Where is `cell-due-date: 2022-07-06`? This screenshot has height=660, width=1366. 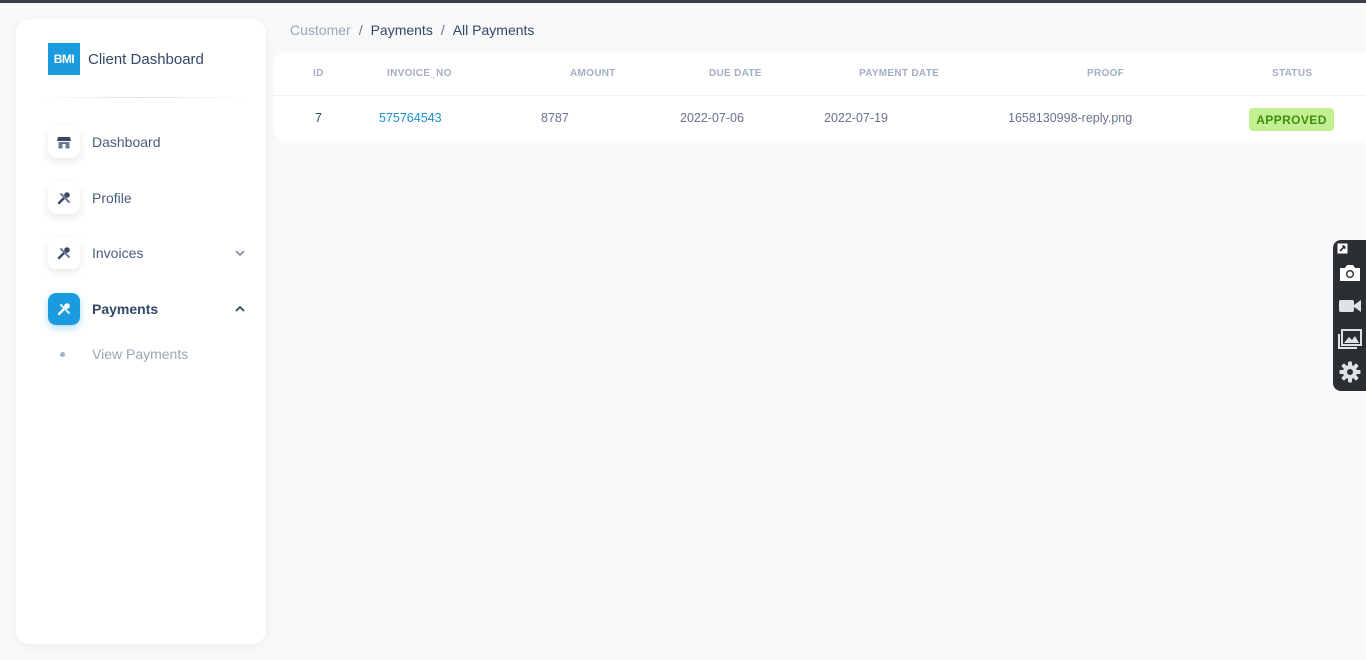
cell-due-date: 2022-07-06 is located at coordinates (712, 118).